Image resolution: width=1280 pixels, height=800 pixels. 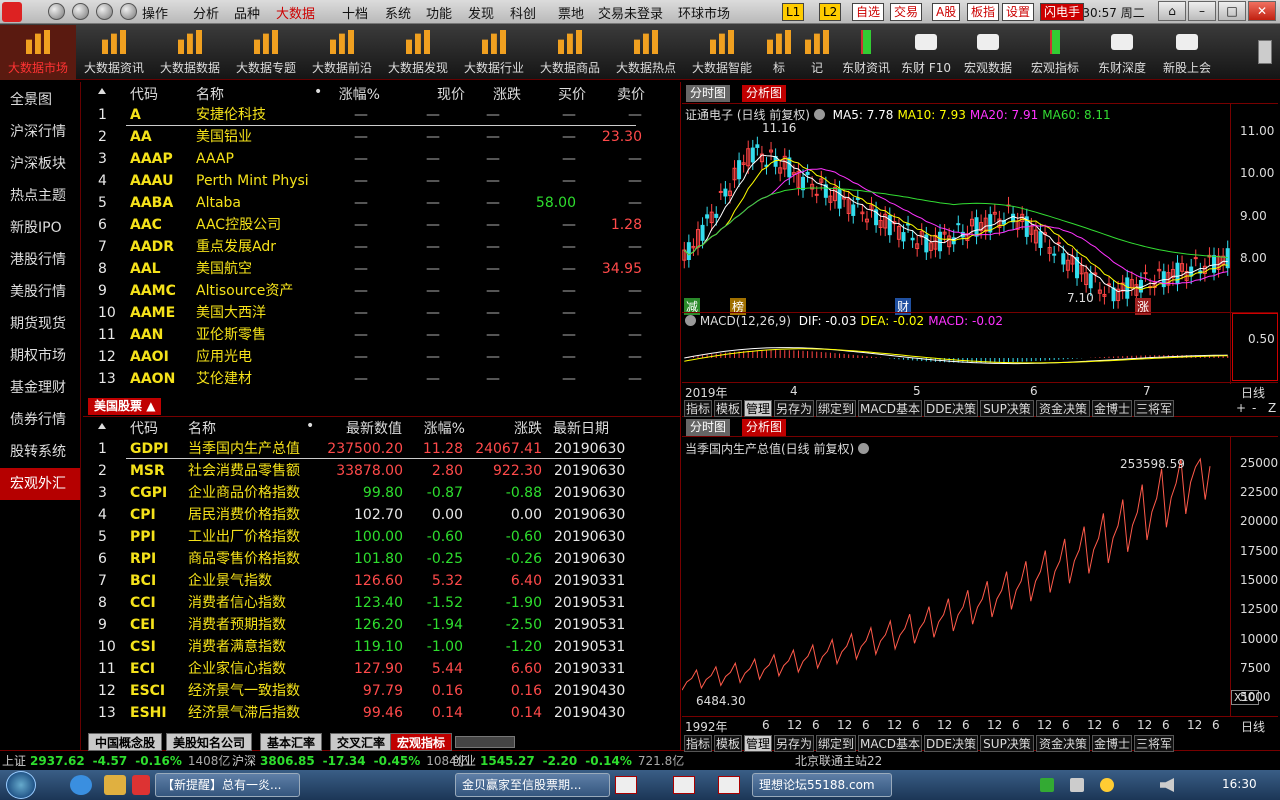 What do you see at coordinates (988, 52) in the screenshot?
I see `toolbar-item-14: 宏观数据` at bounding box center [988, 52].